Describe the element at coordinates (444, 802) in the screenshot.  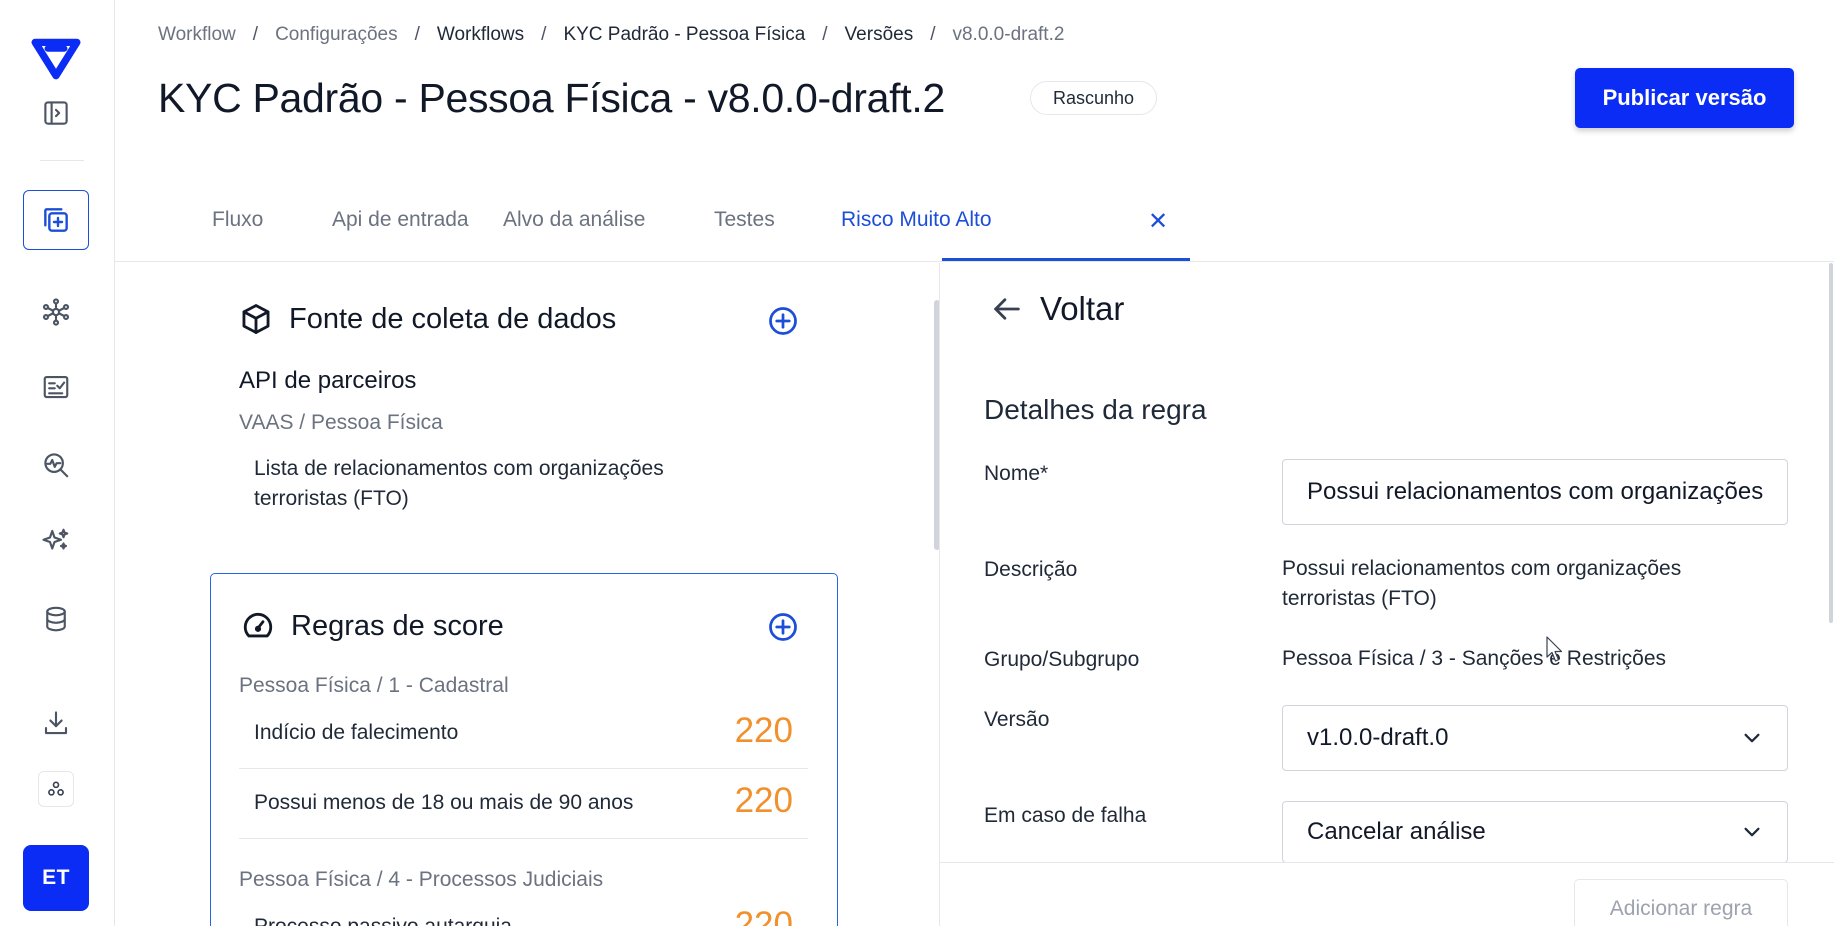
I see `score-rule-name: Possui menos de 18 ou mais de 90 anos` at that location.